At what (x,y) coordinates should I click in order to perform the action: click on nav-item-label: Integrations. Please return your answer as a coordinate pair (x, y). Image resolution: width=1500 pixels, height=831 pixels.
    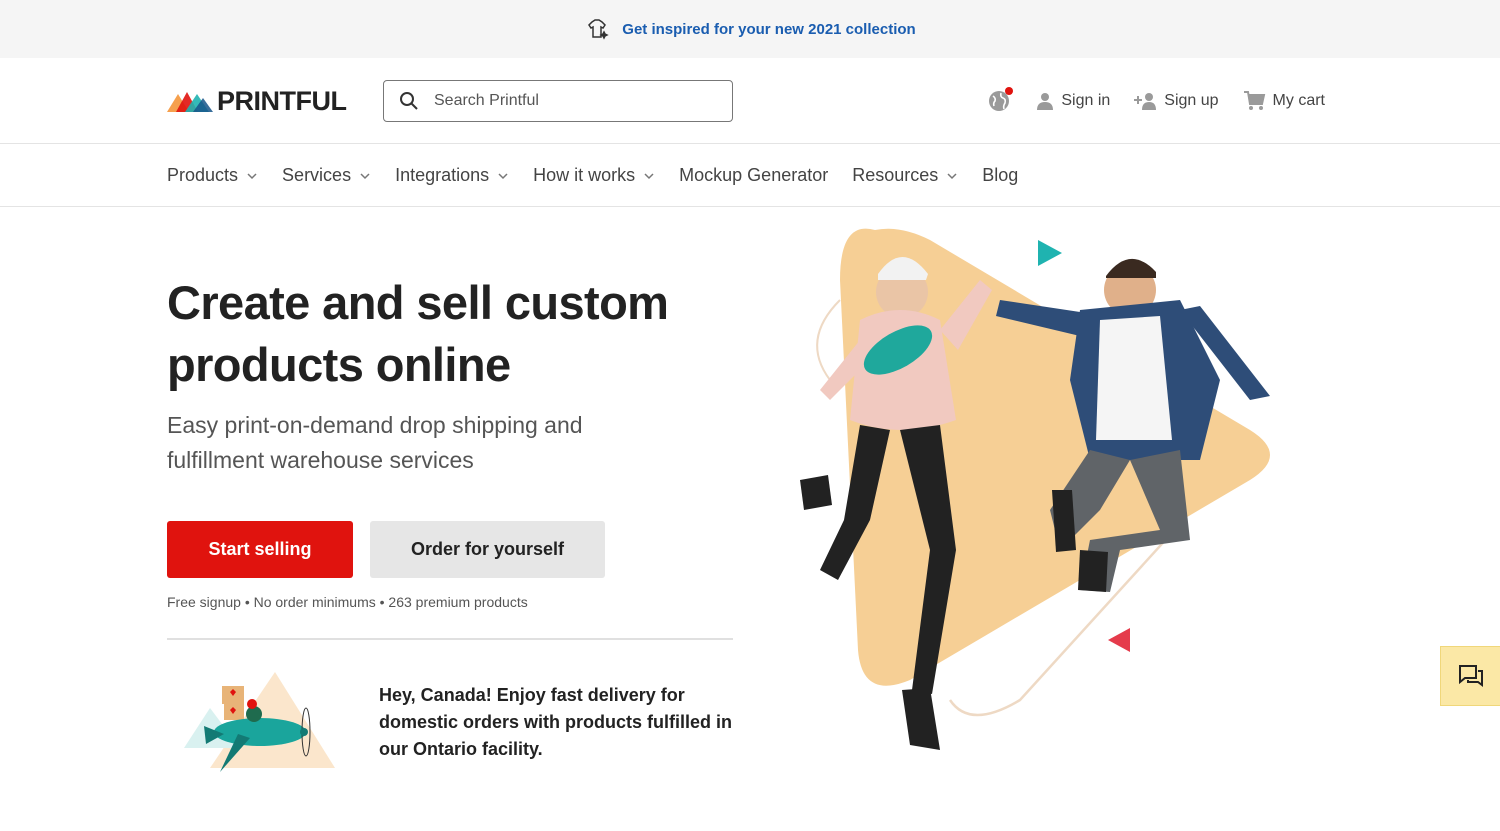
    Looking at the image, I should click on (442, 175).